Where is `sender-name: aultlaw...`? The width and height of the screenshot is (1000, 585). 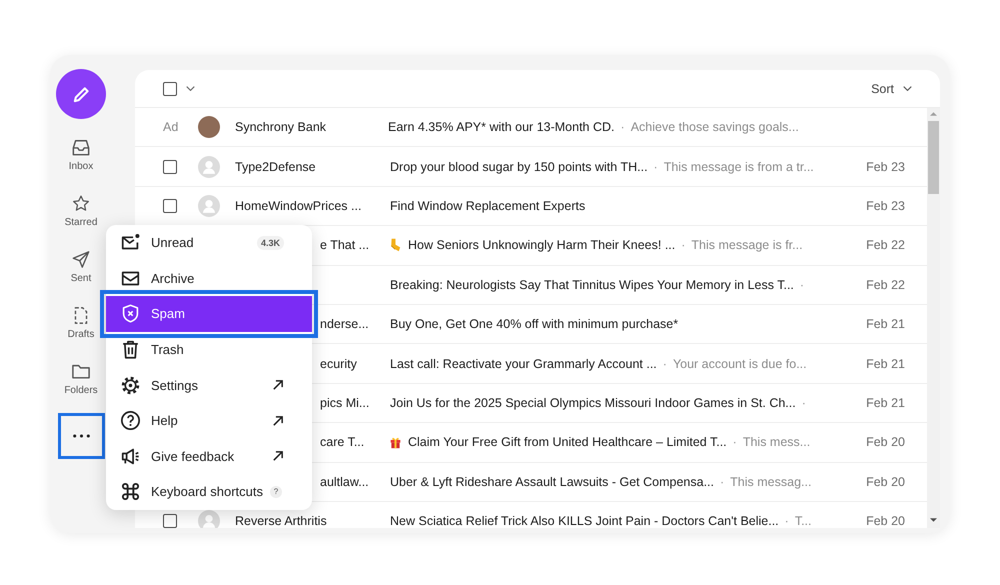
sender-name: aultlaw... is located at coordinates (344, 481).